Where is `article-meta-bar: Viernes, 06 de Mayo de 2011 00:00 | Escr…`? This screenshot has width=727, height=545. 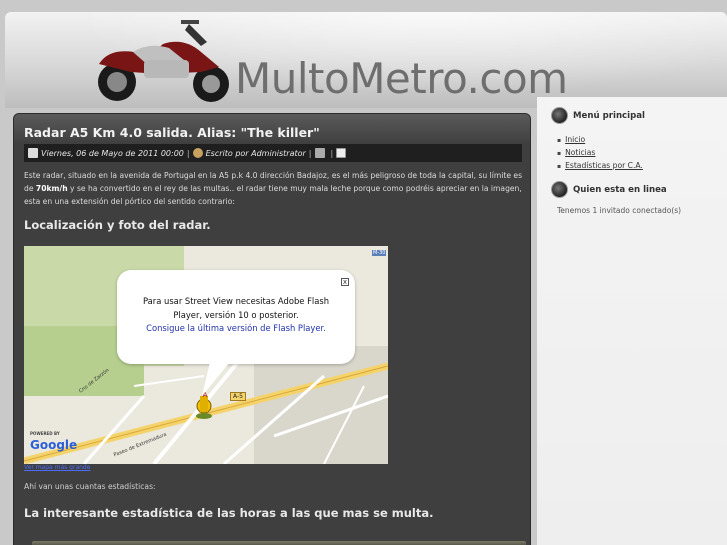
article-meta-bar: Viernes, 06 de Mayo de 2011 00:00 | Escr… is located at coordinates (273, 153).